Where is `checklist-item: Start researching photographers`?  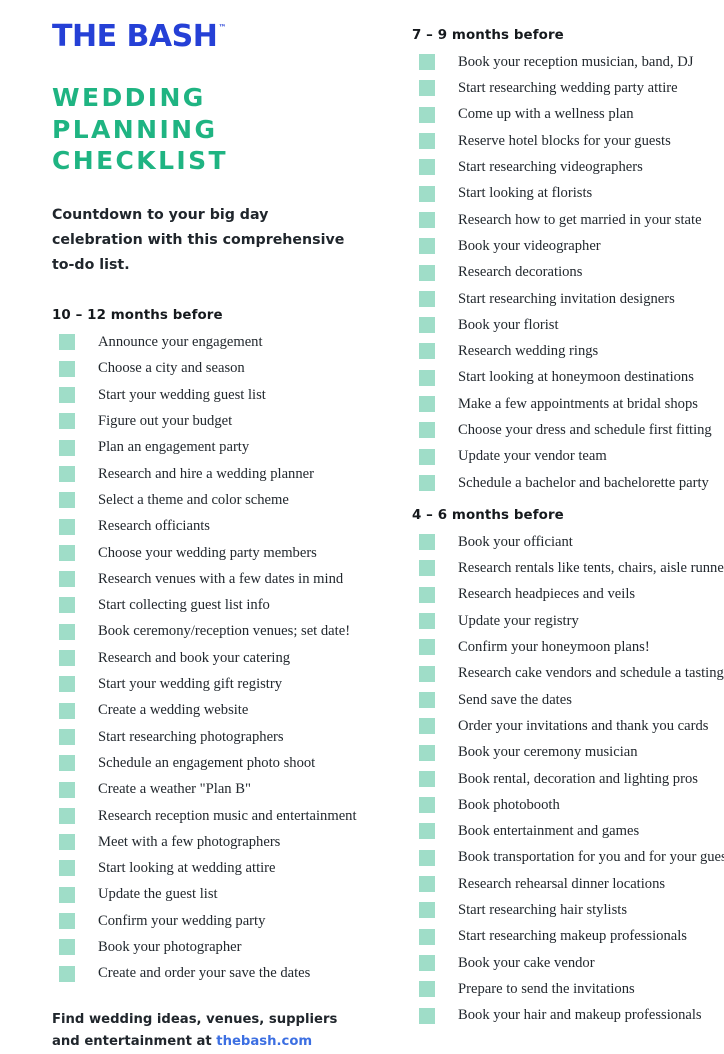
checklist-item: Start researching photographers is located at coordinates (206, 737).